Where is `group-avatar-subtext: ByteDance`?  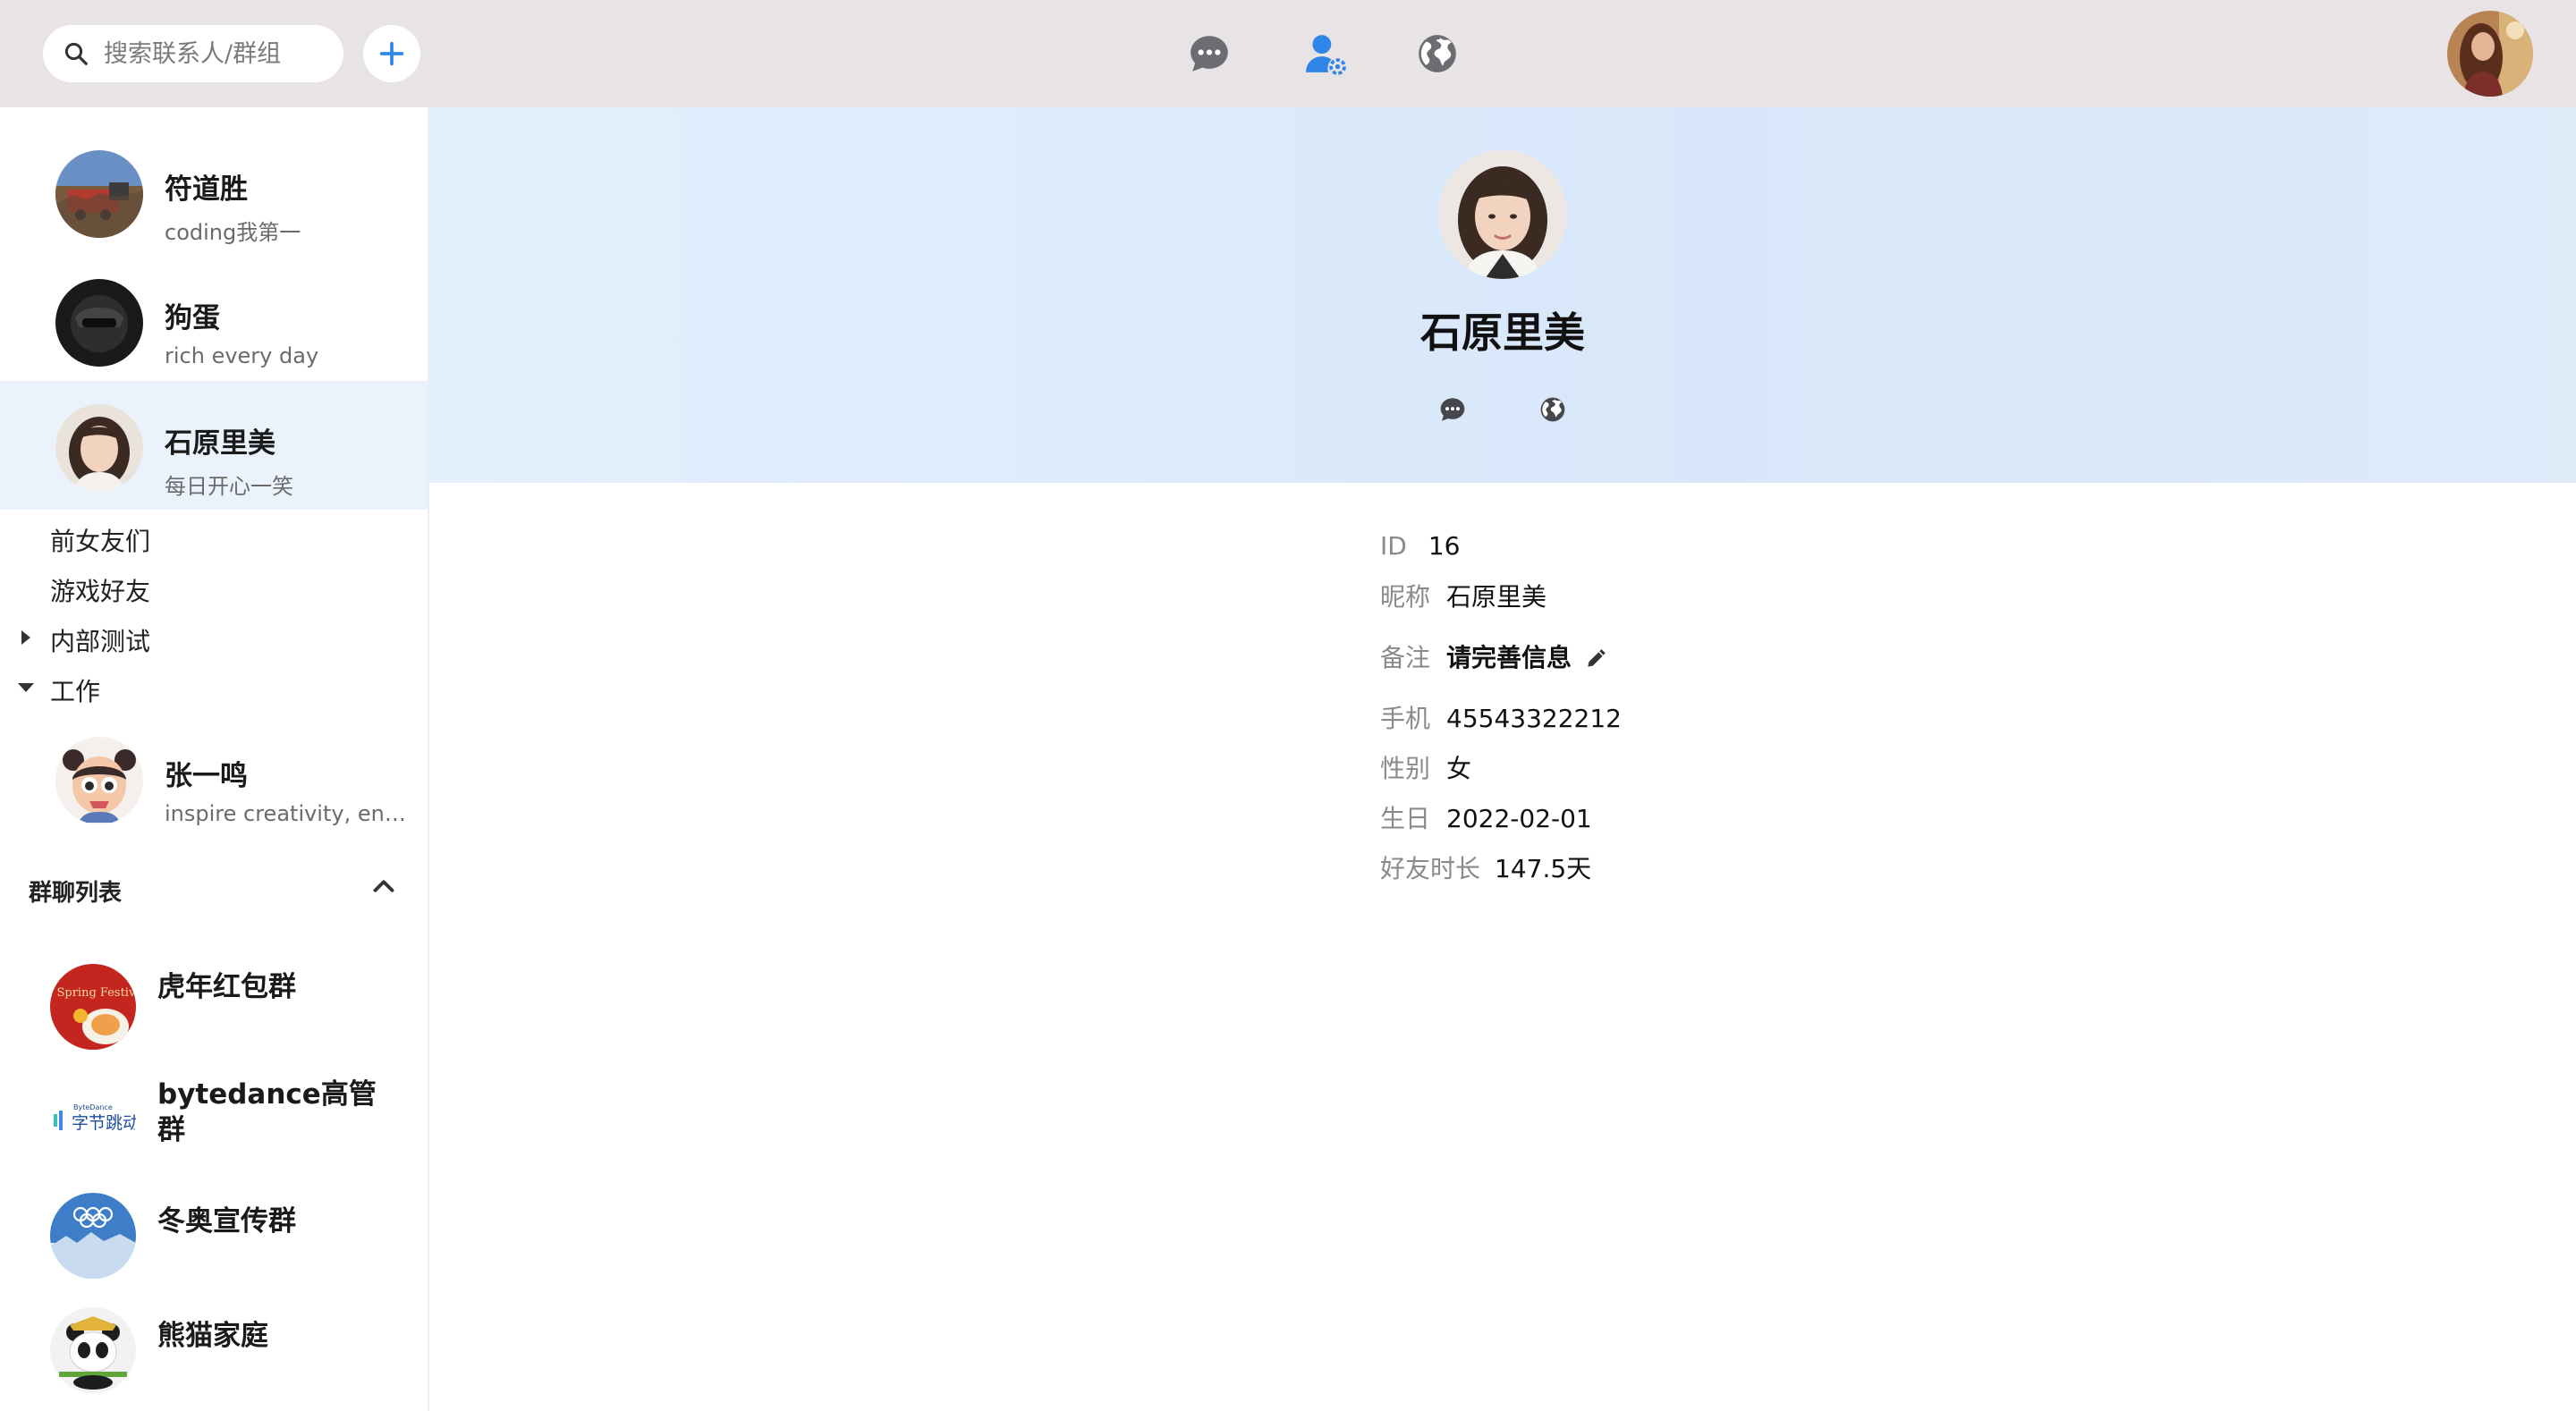 group-avatar-subtext: ByteDance is located at coordinates (93, 1107).